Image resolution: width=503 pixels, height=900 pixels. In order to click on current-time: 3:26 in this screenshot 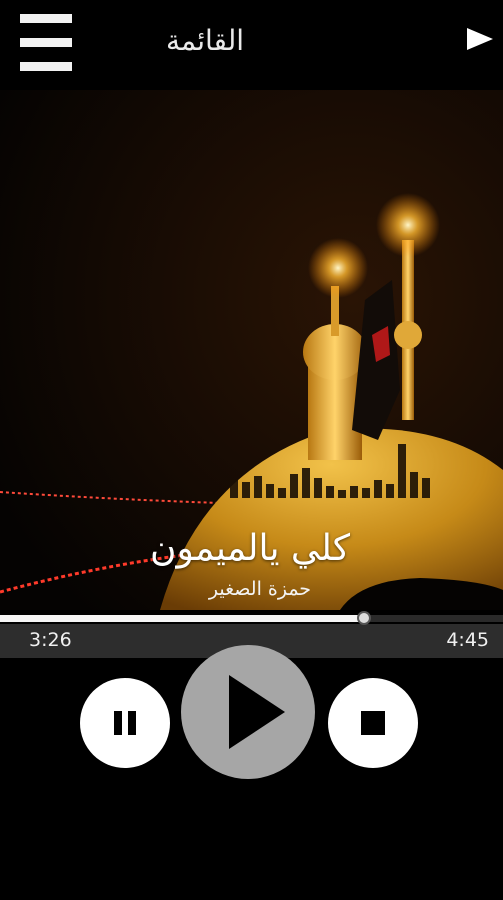, I will do `click(50, 640)`.